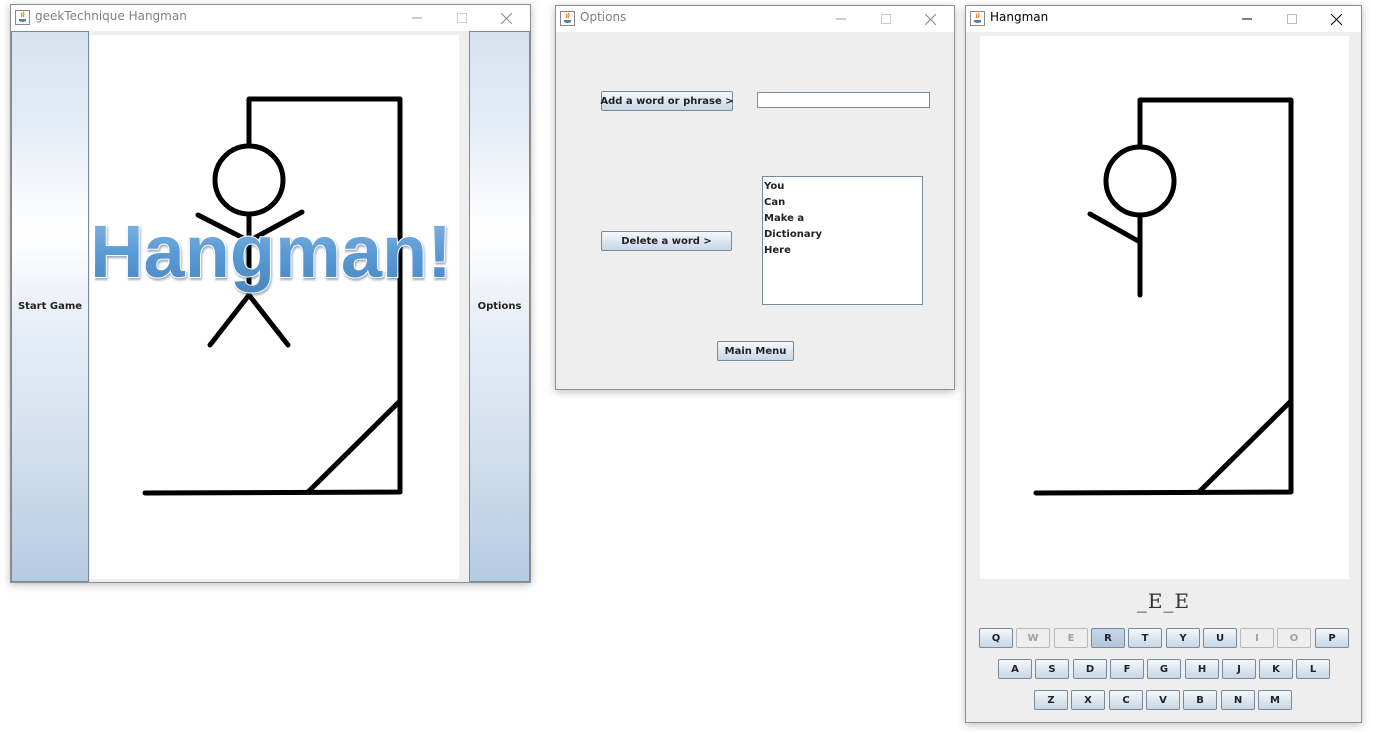 The image size is (1373, 732). I want to click on letter-key-t: T, so click(1145, 638).